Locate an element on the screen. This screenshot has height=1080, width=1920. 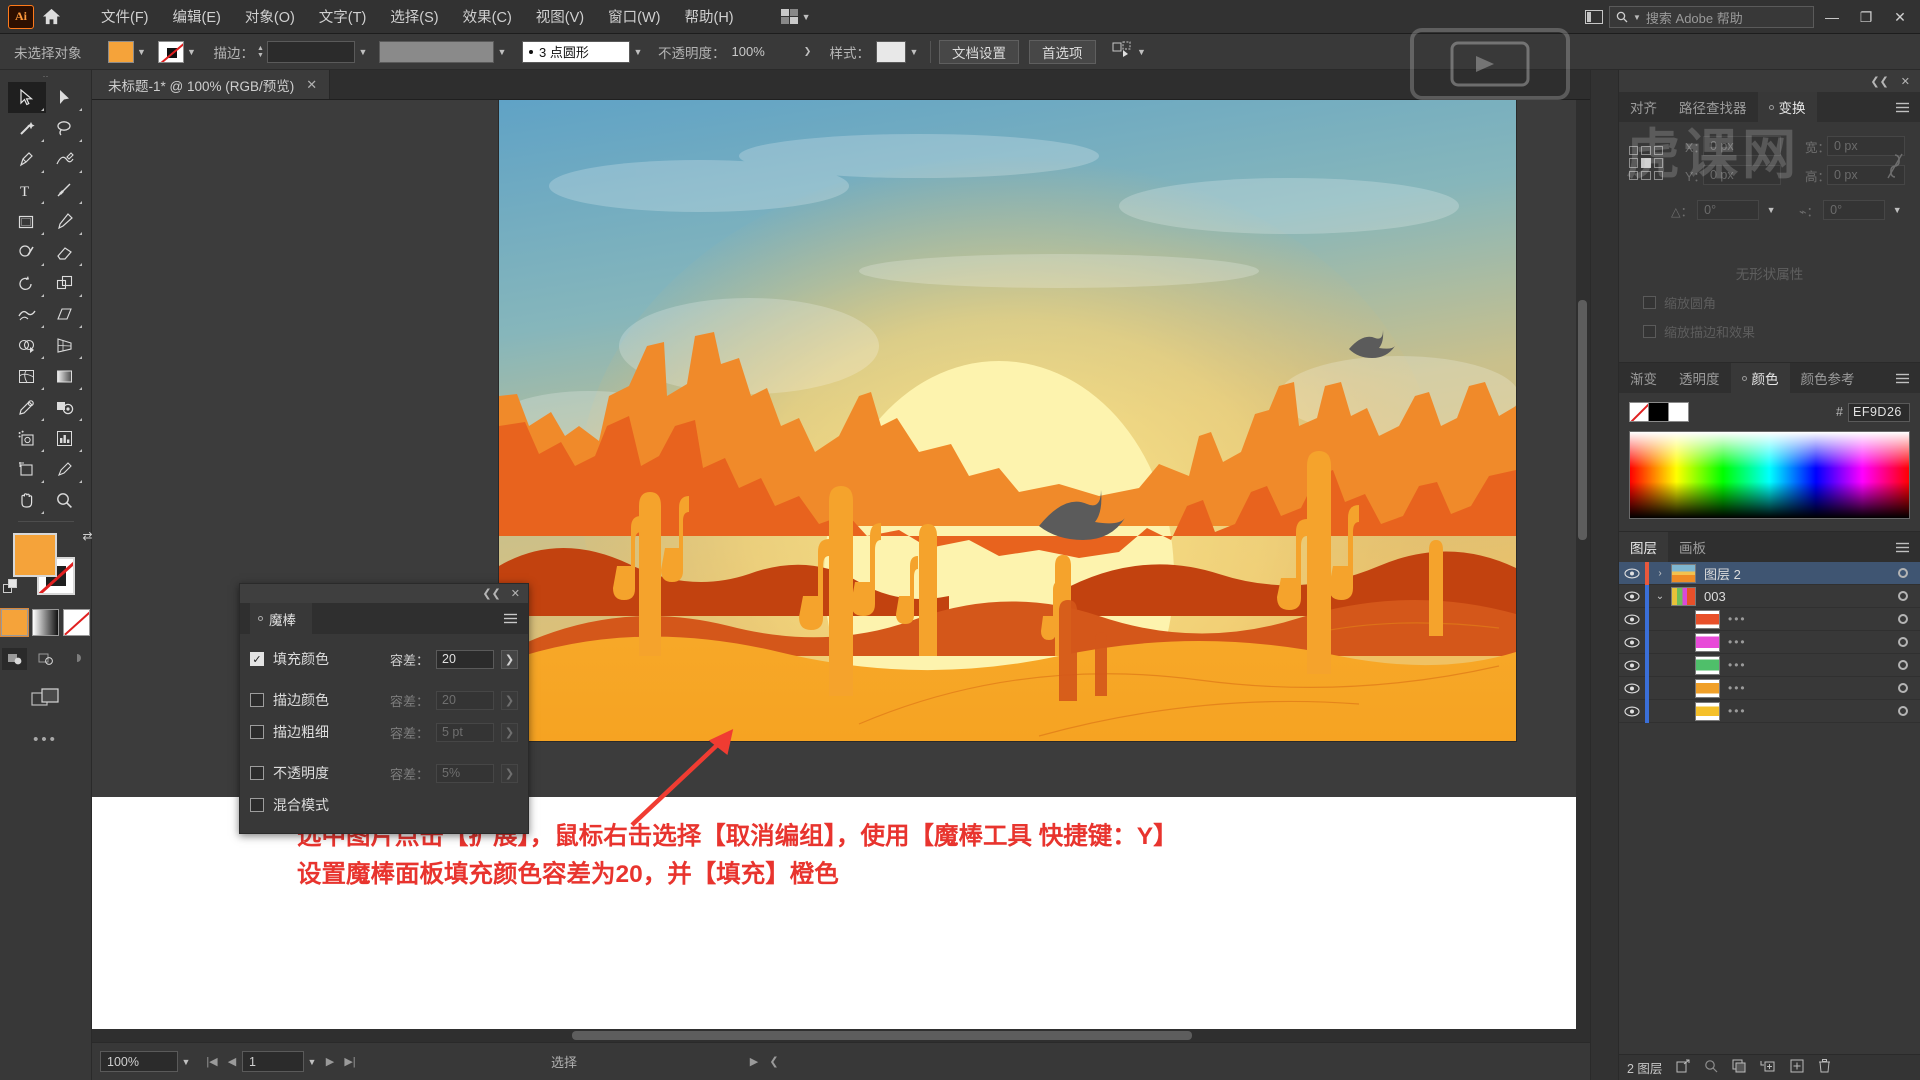
opacity-input: 100% is located at coordinates (763, 52).